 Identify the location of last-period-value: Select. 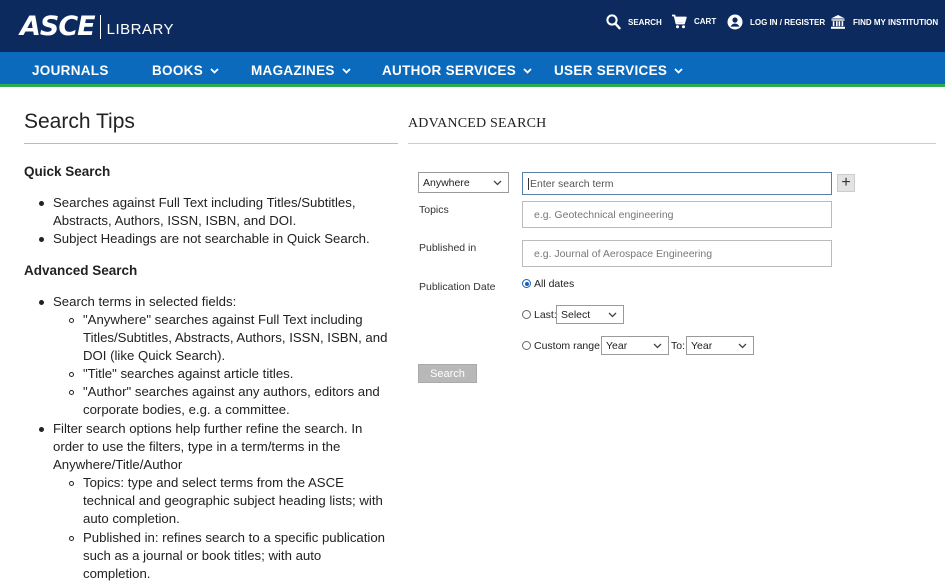
(576, 314).